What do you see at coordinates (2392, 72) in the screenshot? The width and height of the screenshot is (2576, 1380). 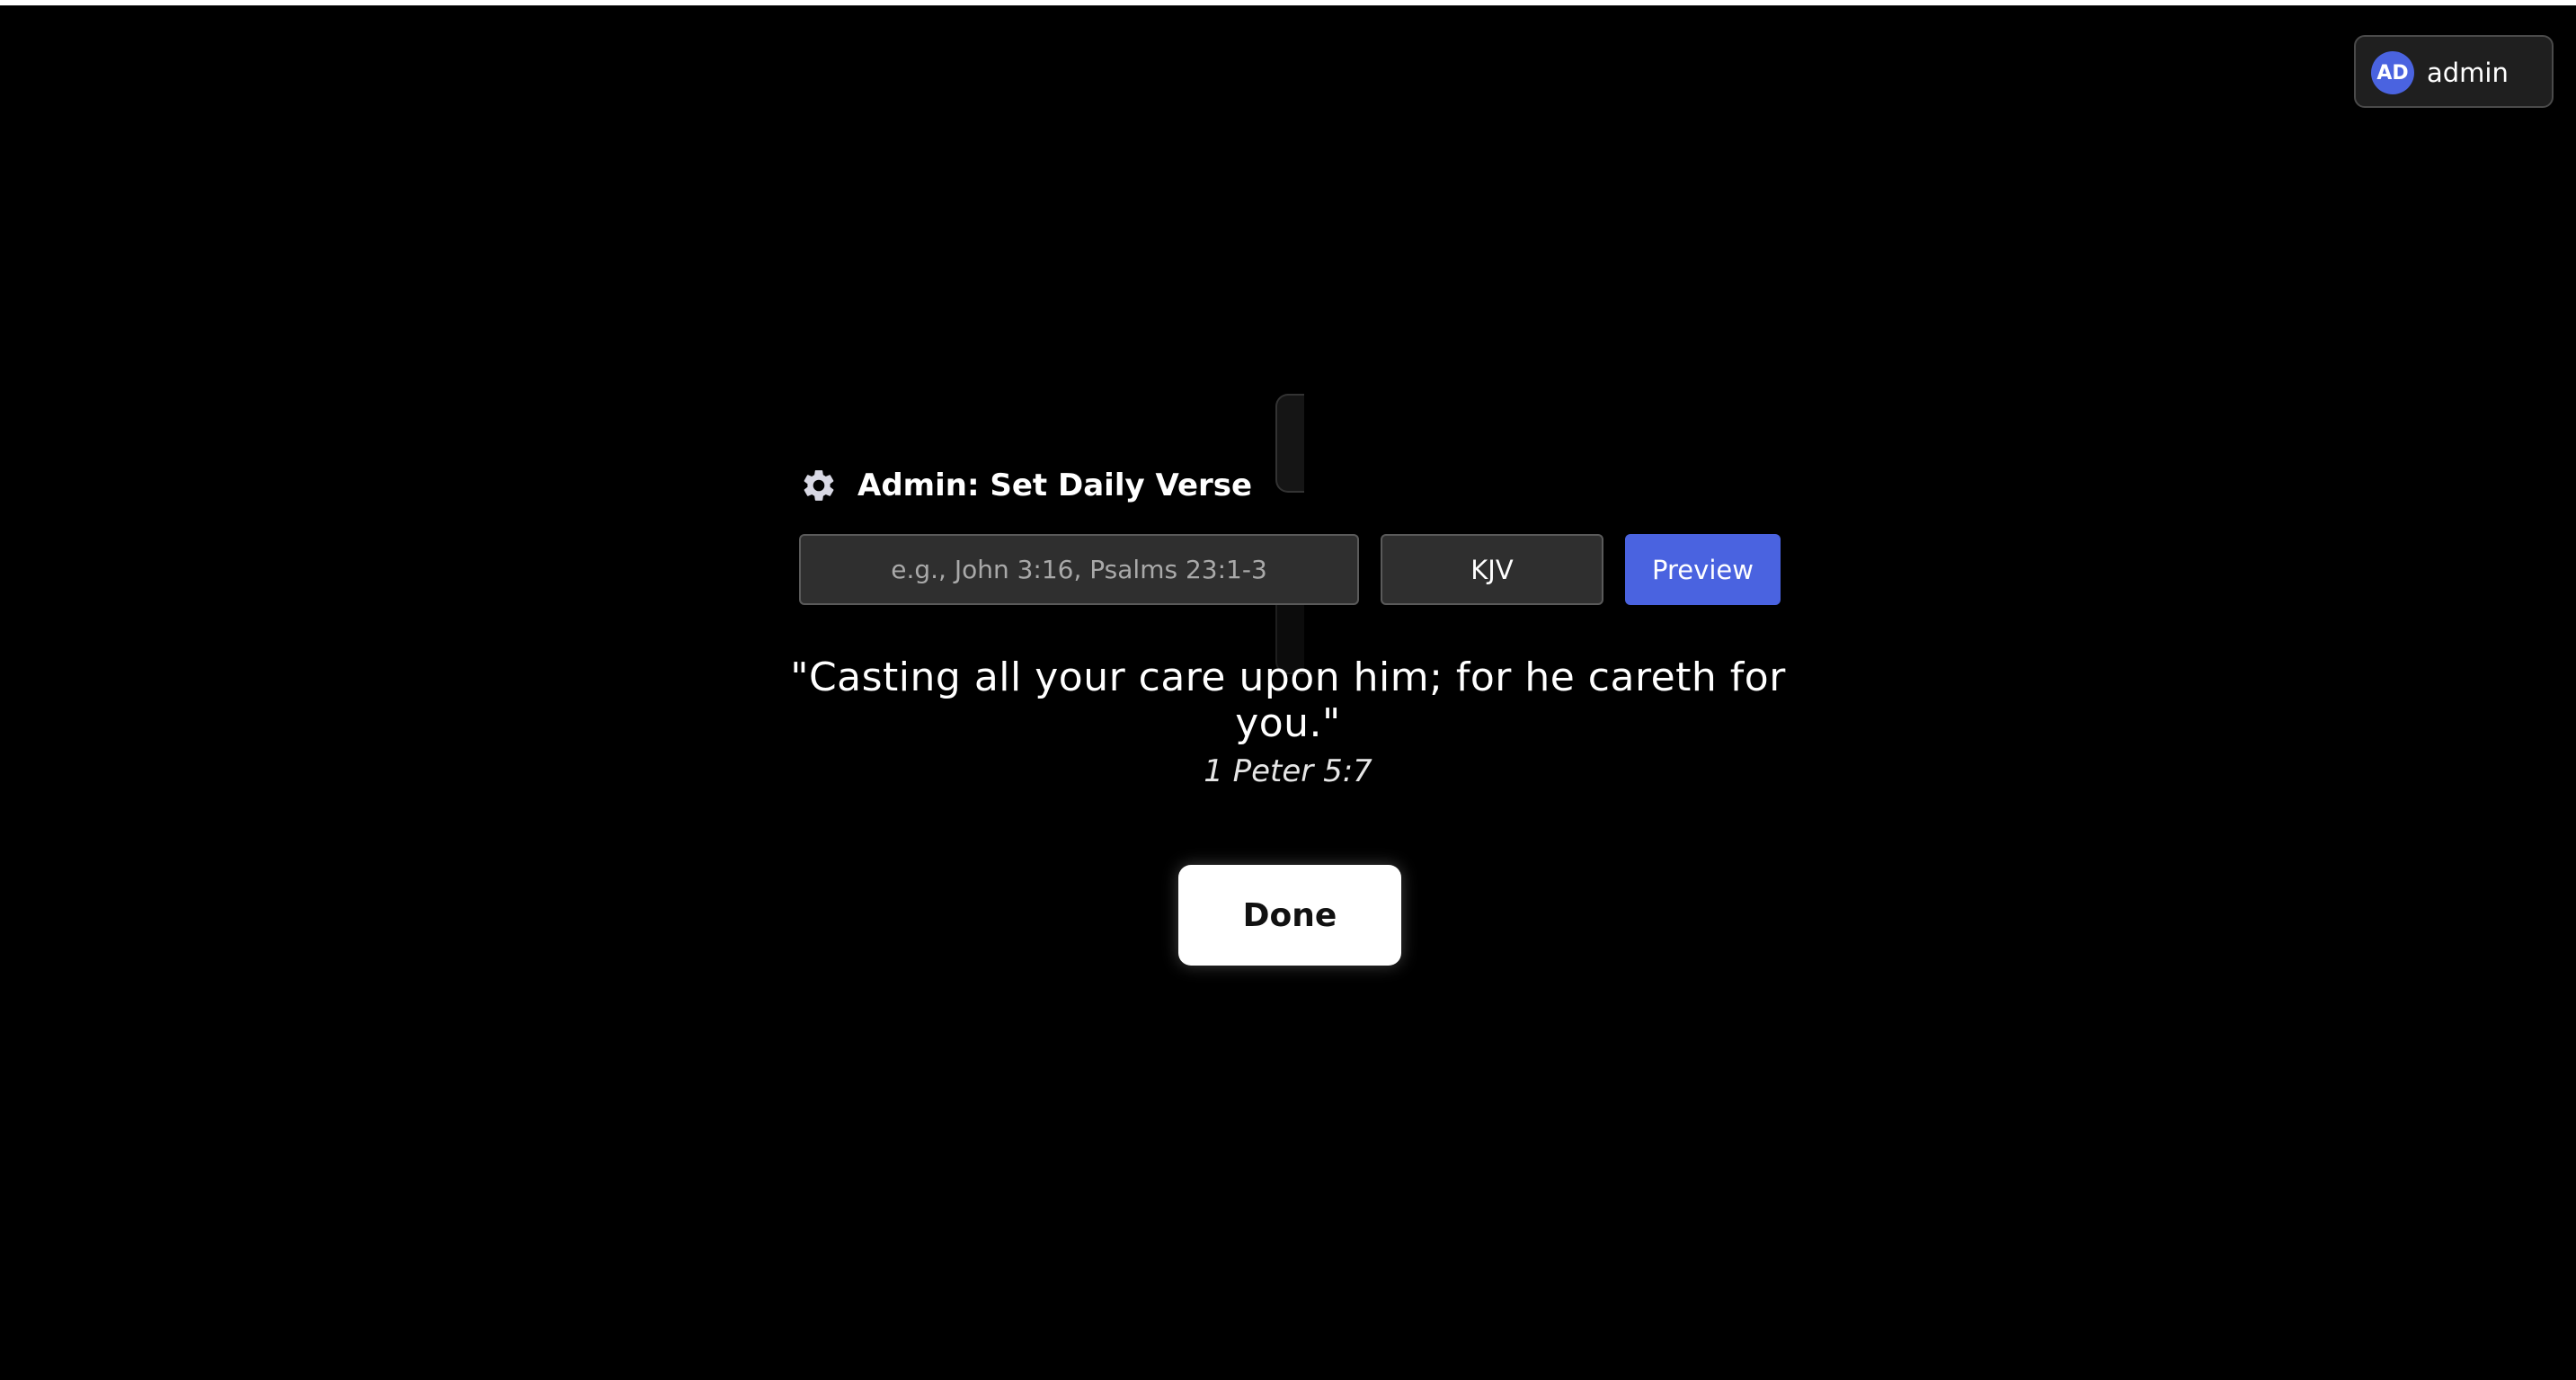 I see `avatar: AD` at bounding box center [2392, 72].